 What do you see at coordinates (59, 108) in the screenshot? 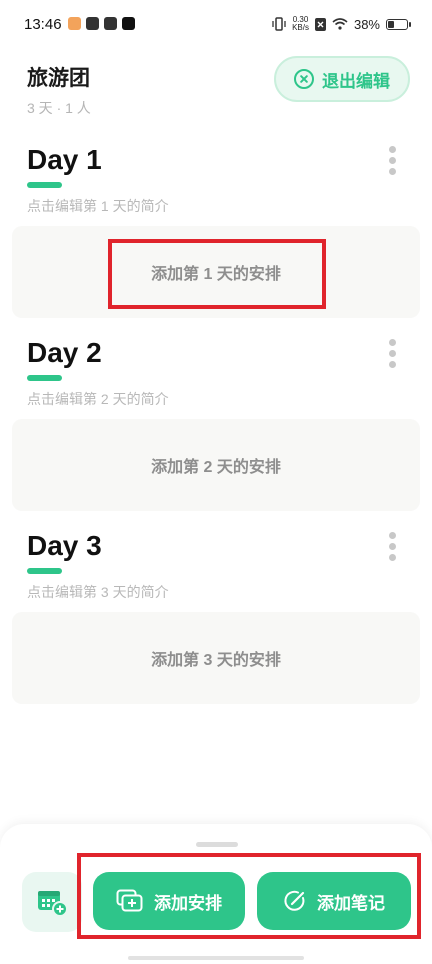
I see `trip-meta: 3 天 · 1 人` at bounding box center [59, 108].